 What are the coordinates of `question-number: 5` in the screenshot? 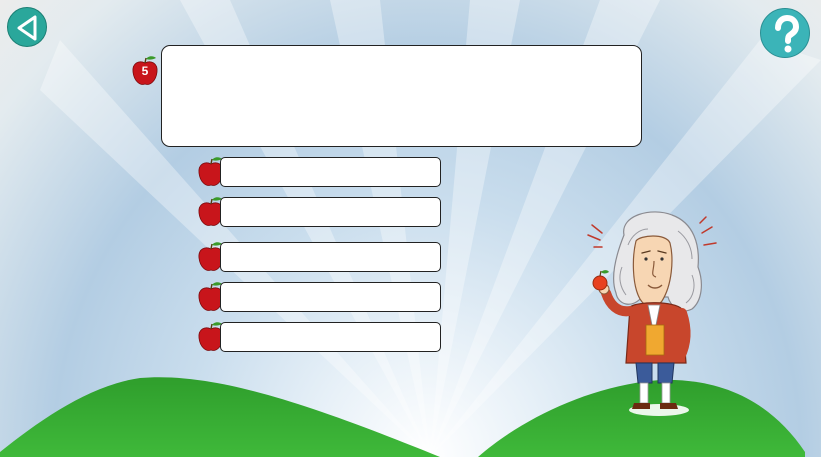 It's located at (145, 71).